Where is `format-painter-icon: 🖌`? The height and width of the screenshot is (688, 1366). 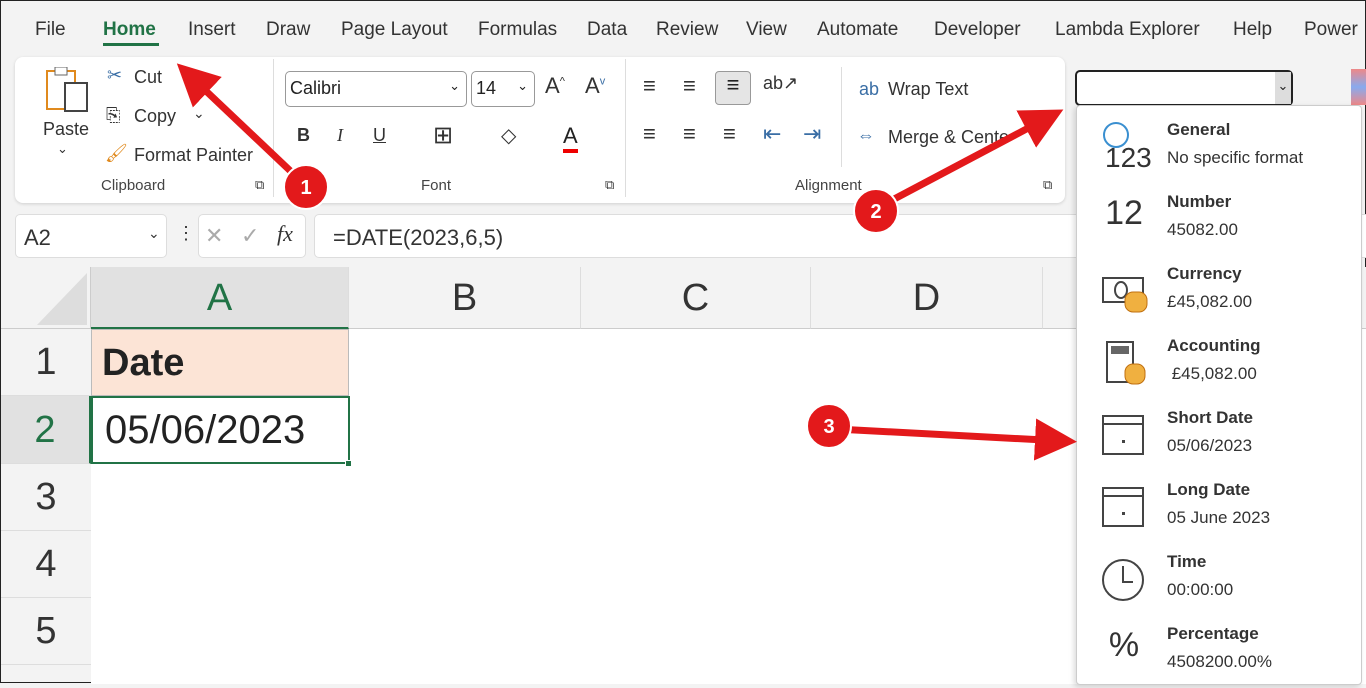
format-painter-icon: 🖌 is located at coordinates (116, 153).